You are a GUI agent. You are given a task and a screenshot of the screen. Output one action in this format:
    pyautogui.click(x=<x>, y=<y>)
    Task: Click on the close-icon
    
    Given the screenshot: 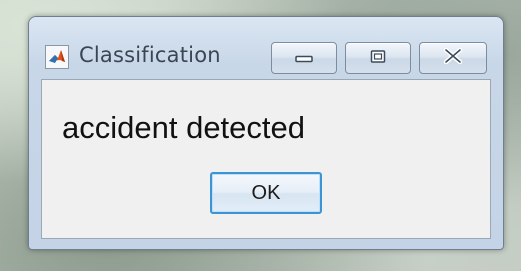 What is the action you would take?
    pyautogui.click(x=453, y=57)
    